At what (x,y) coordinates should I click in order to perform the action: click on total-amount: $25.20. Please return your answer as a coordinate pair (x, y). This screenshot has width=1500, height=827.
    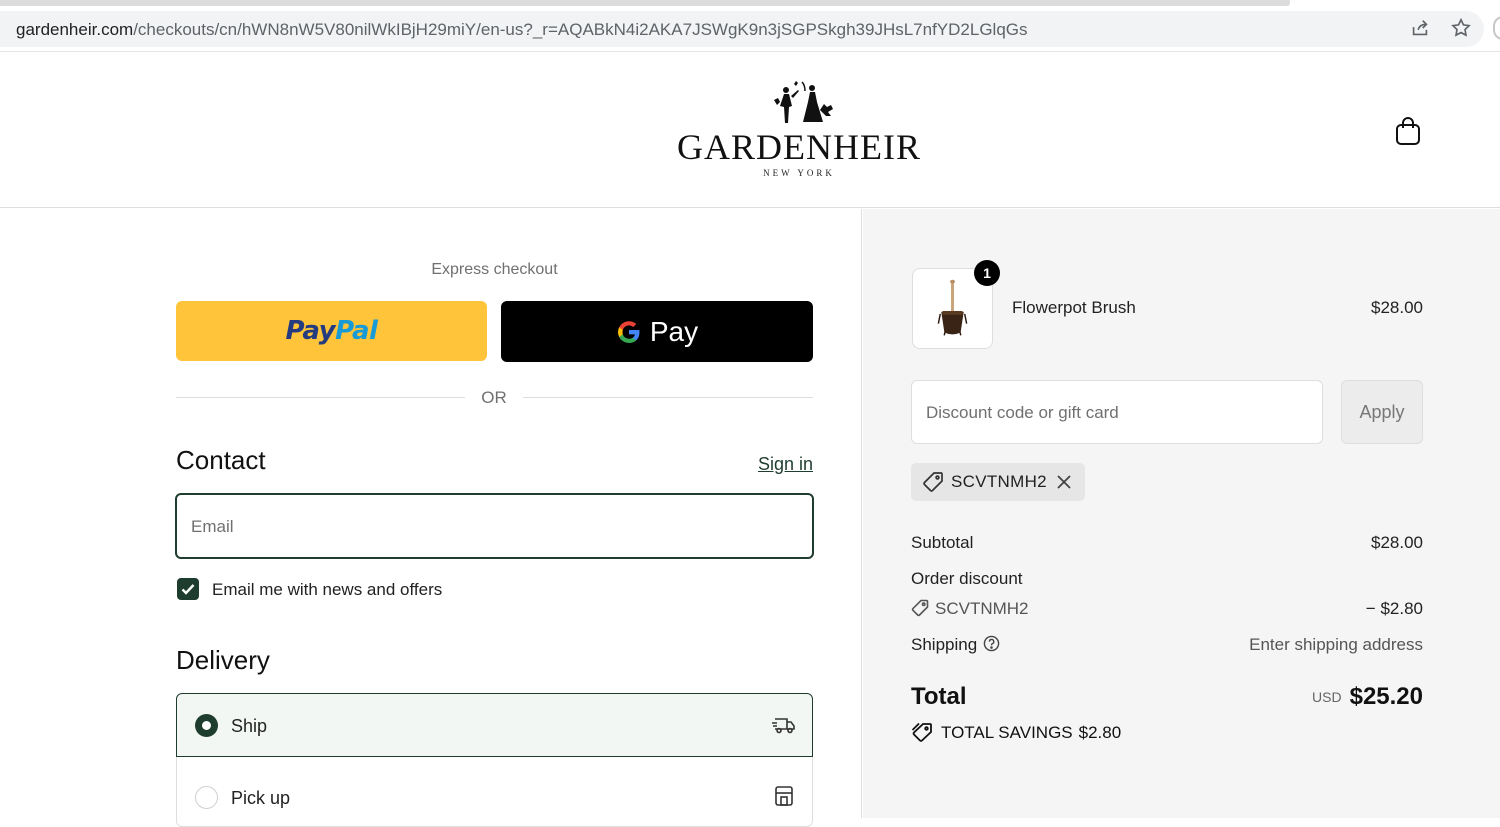
    Looking at the image, I should click on (1386, 696).